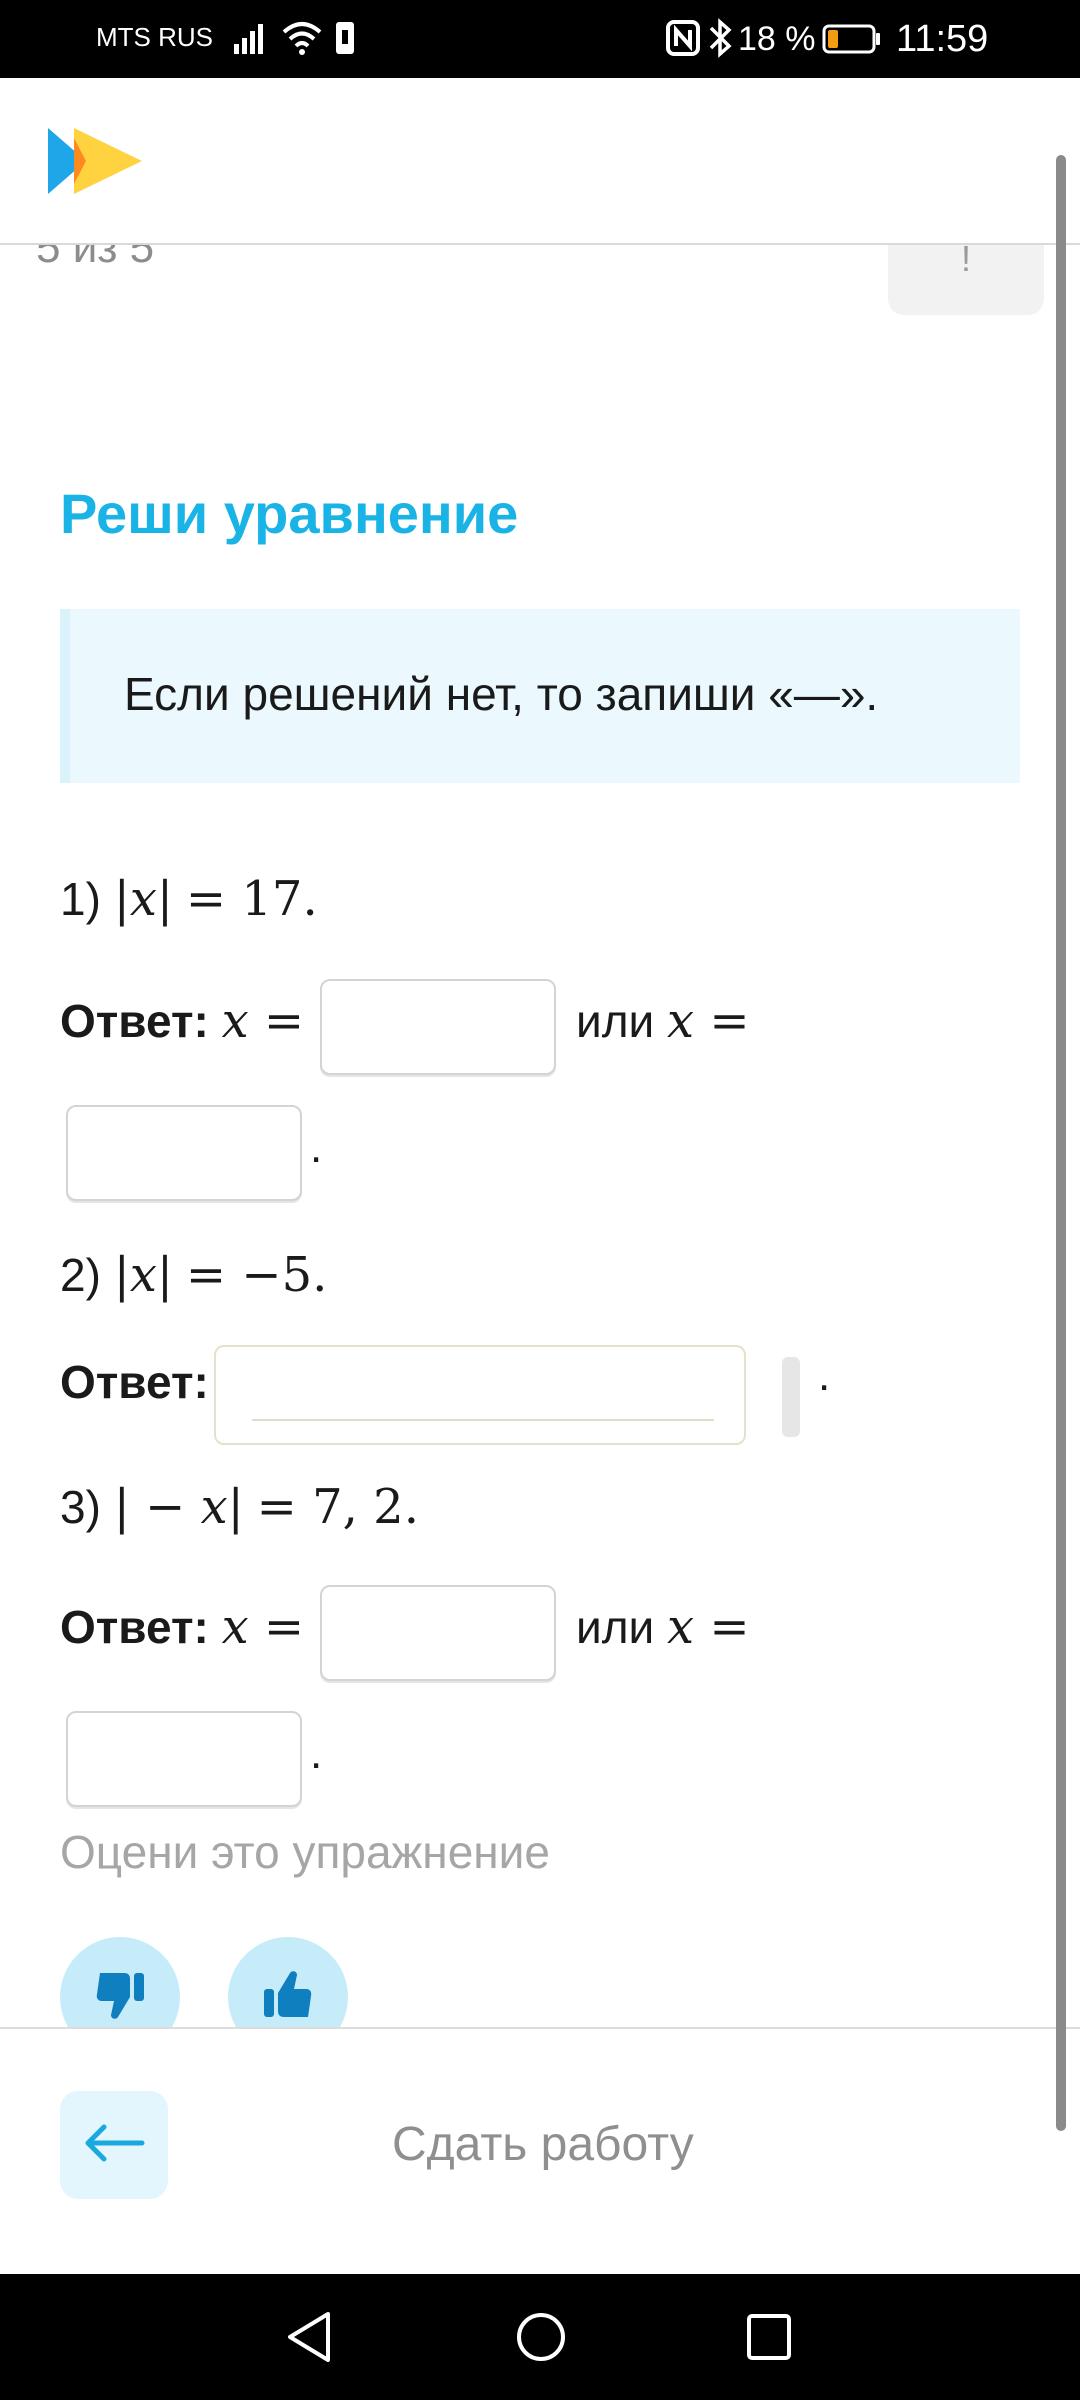 This screenshot has width=1080, height=2400. Describe the element at coordinates (483, 1420) in the screenshot. I see `input-underline` at that location.